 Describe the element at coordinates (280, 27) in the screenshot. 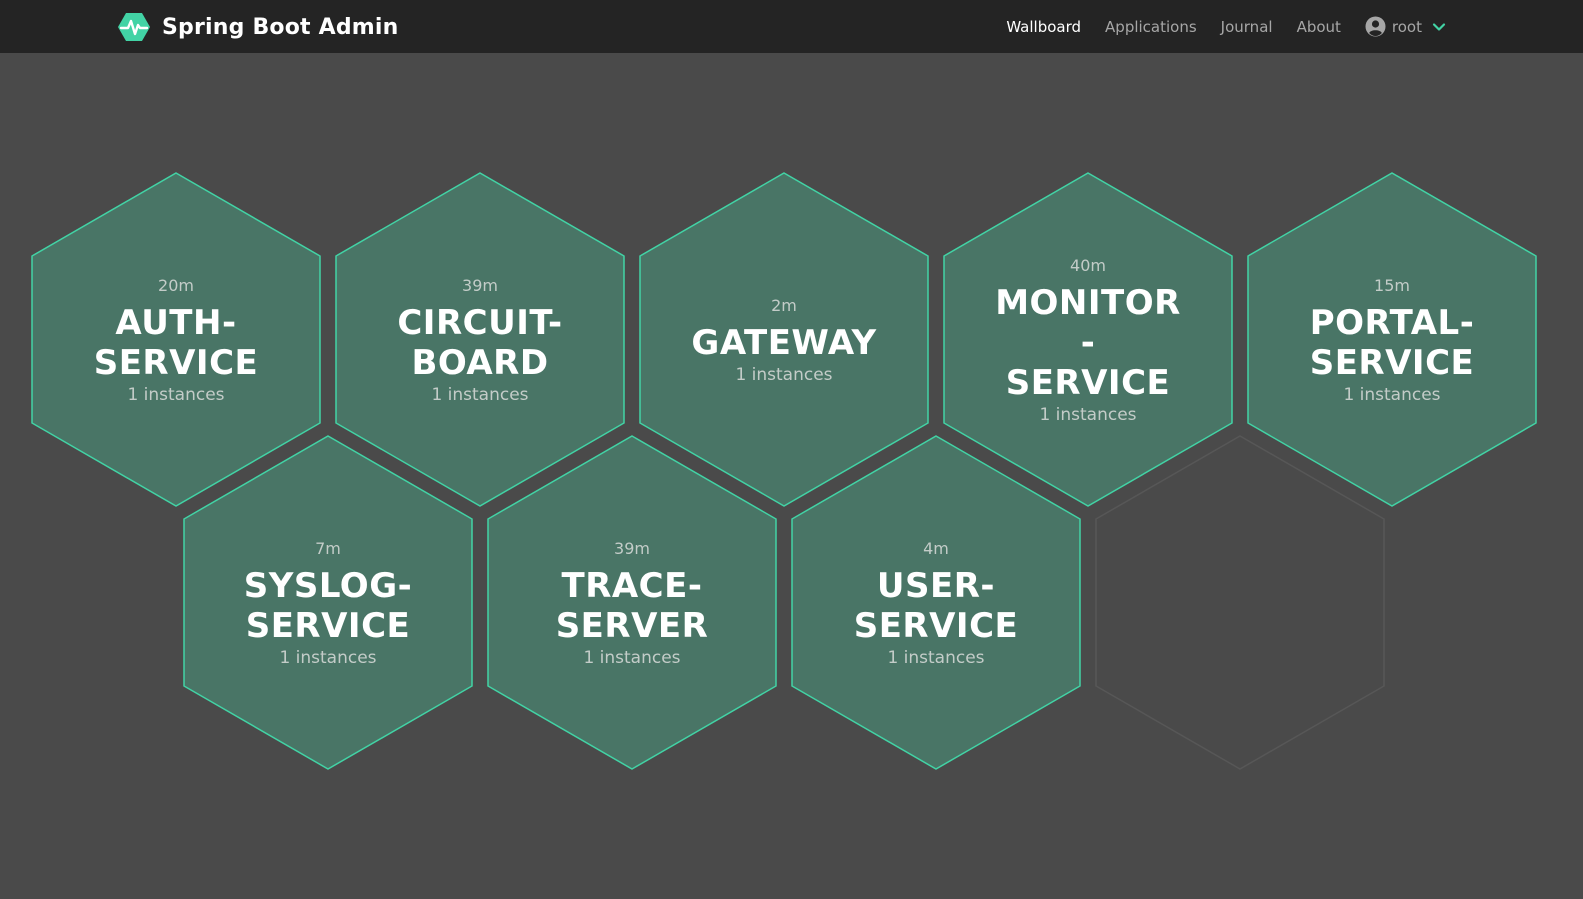

I see `app-title: Spring Boot Admin` at that location.